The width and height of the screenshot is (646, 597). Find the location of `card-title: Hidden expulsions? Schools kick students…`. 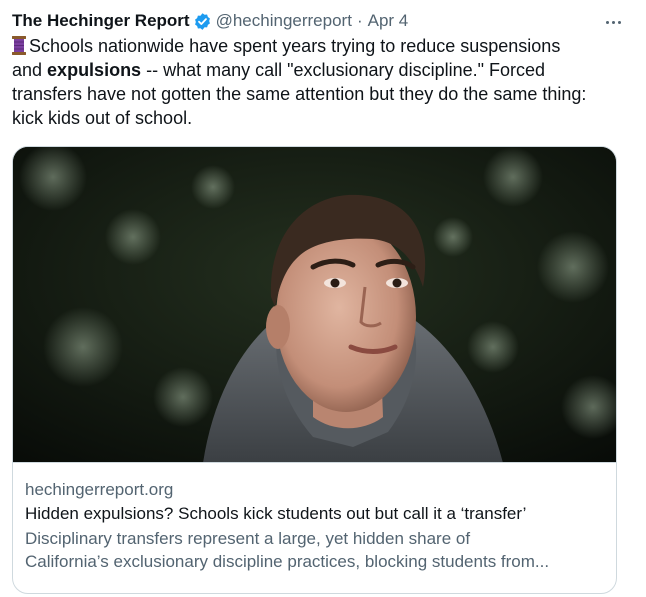

card-title: Hidden expulsions? Schools kick students… is located at coordinates (314, 514).